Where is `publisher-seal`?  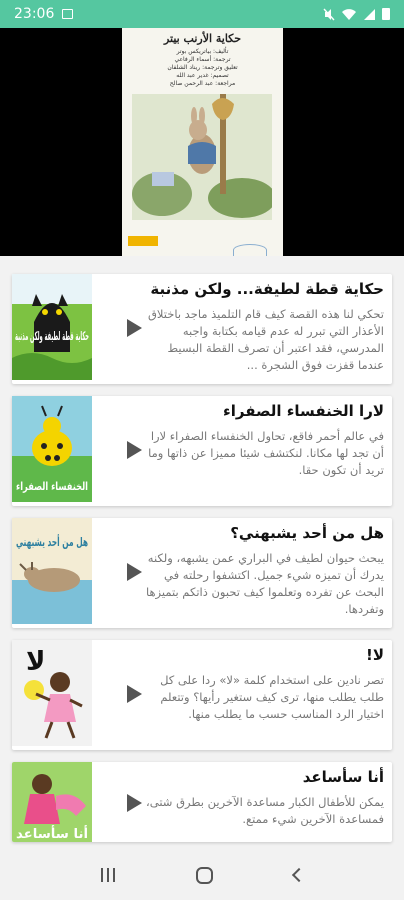 publisher-seal is located at coordinates (250, 250).